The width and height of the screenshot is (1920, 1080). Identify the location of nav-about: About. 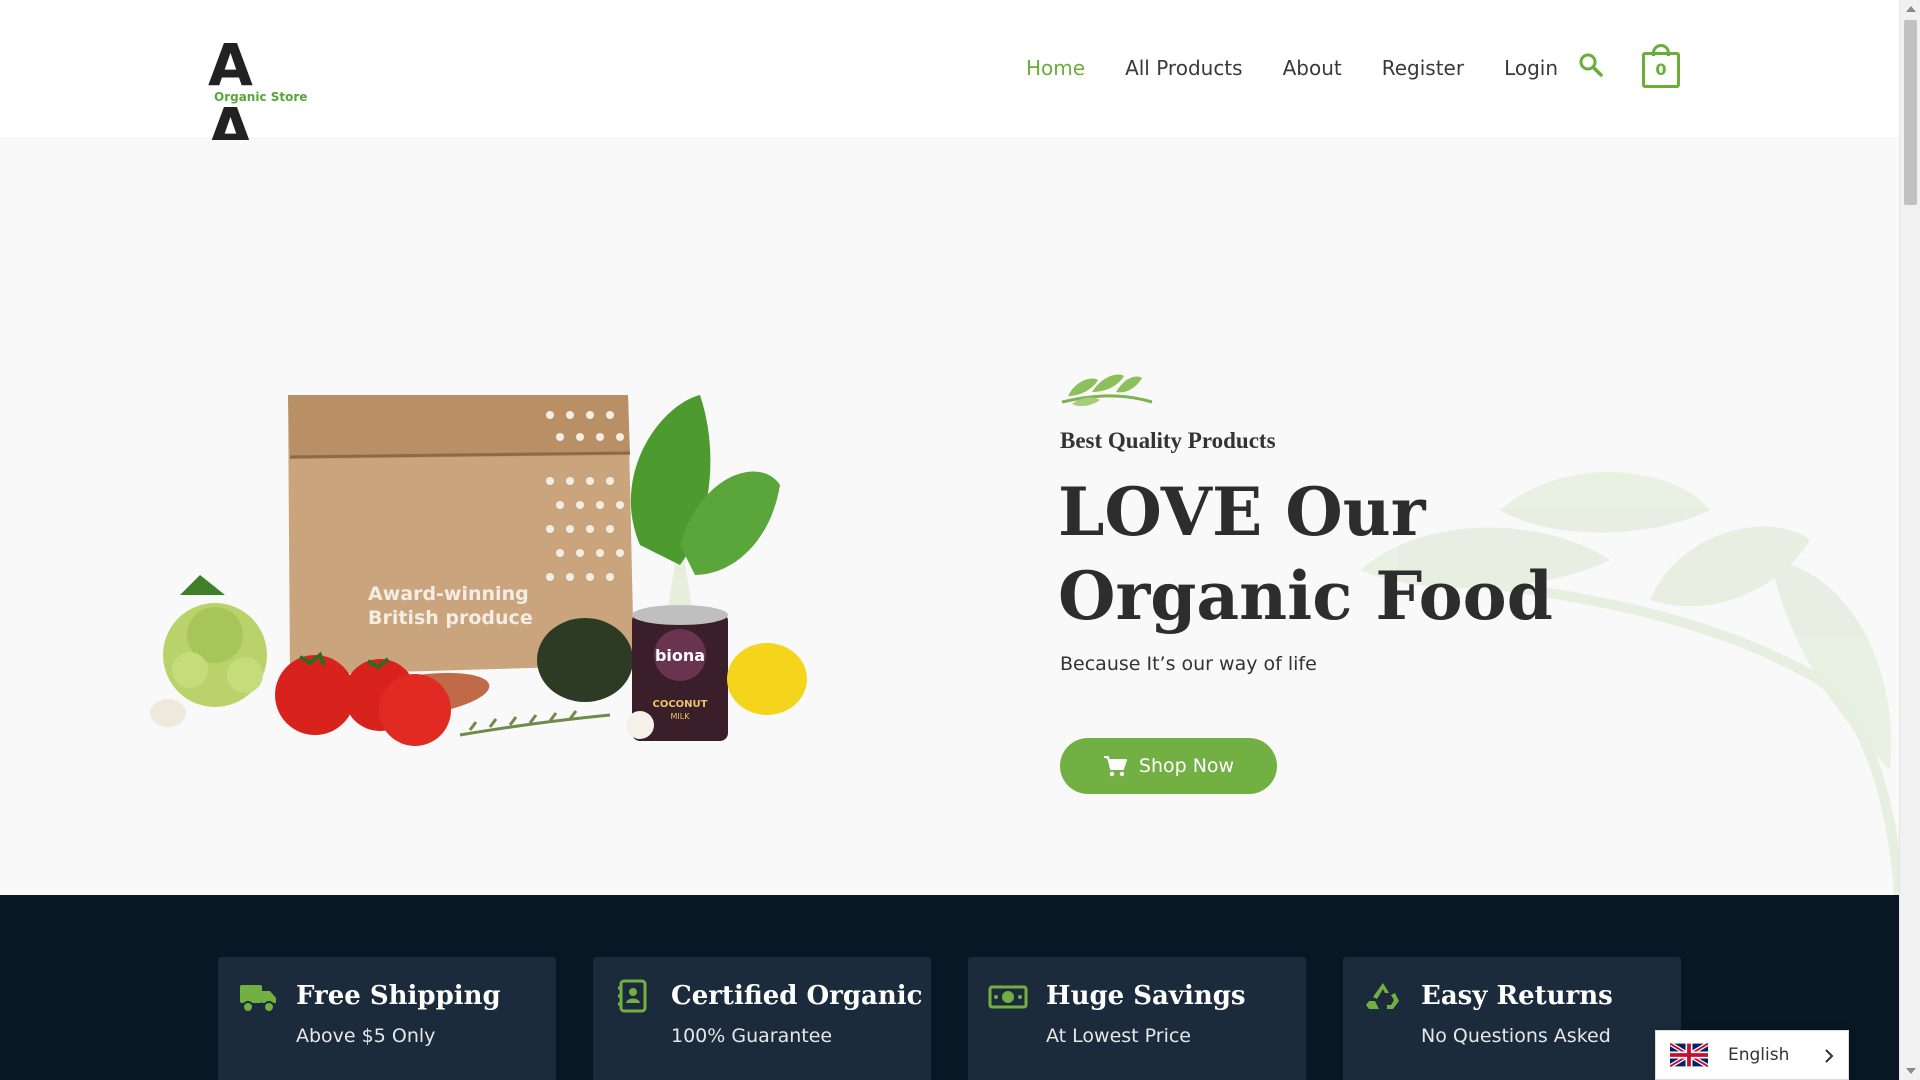
(1312, 68).